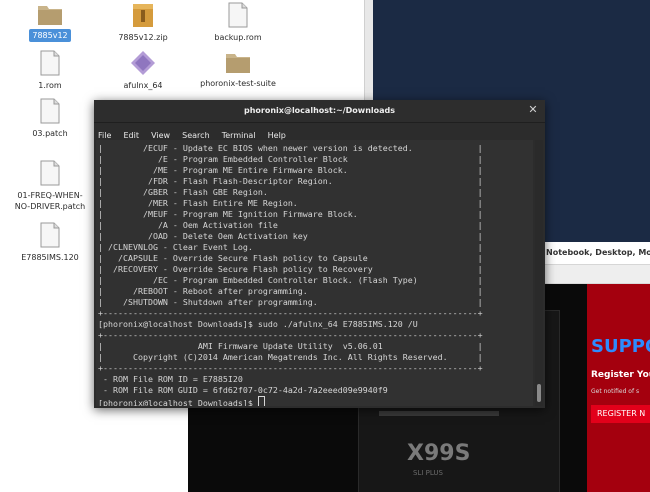 This screenshot has width=650, height=492. I want to click on terminal-menubar: File Edit View Search Terminal Help, so click(319, 132).